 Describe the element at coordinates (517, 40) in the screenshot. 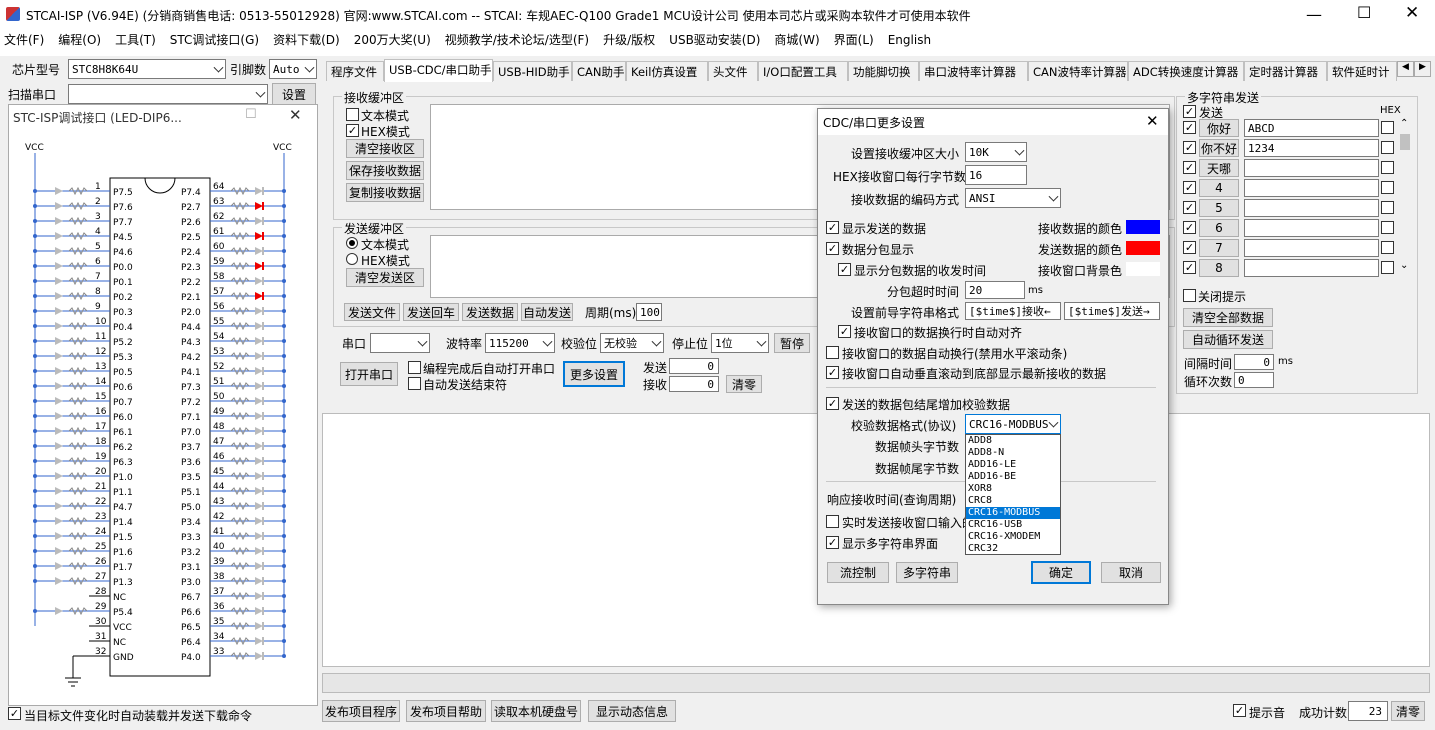

I see `menu-item: 视频教学/技术论坛/选型(F)` at that location.